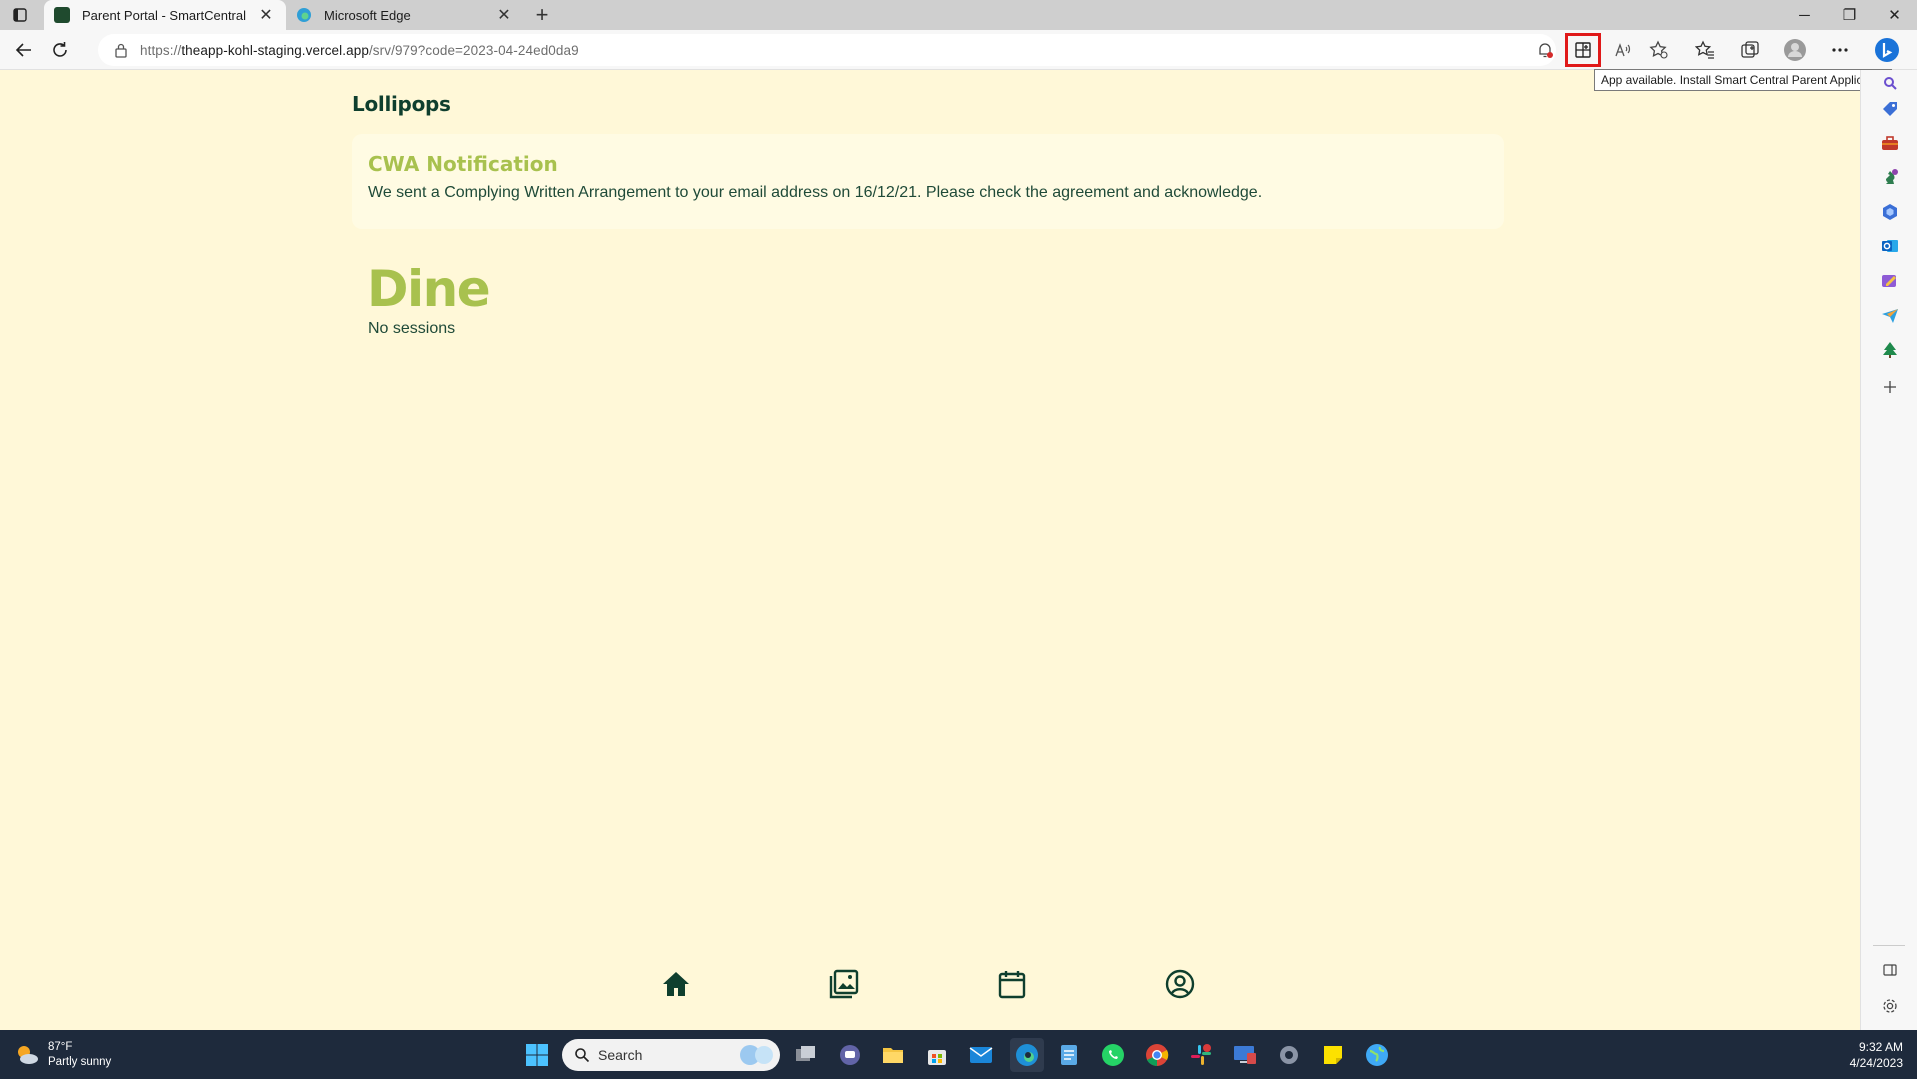 This screenshot has height=1079, width=1917. I want to click on sidebar-send-button, so click(1890, 315).